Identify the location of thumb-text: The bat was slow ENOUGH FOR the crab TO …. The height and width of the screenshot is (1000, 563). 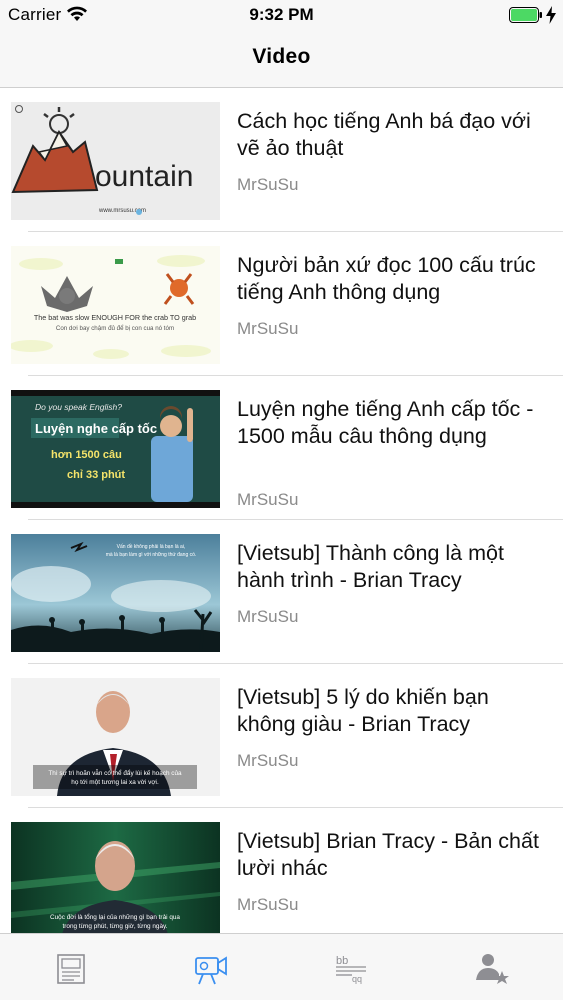
(115, 317).